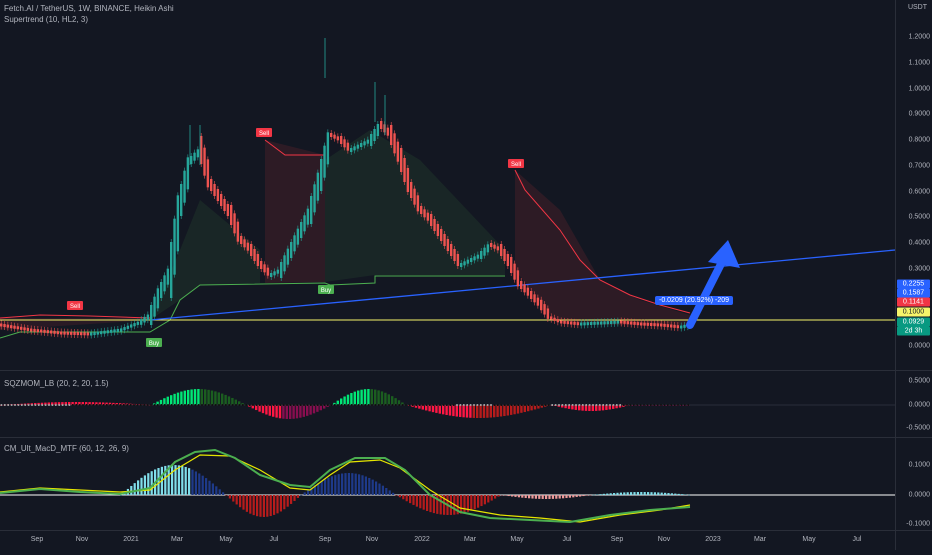 This screenshot has width=932, height=555. I want to click on projection-arrow, so click(713, 284).